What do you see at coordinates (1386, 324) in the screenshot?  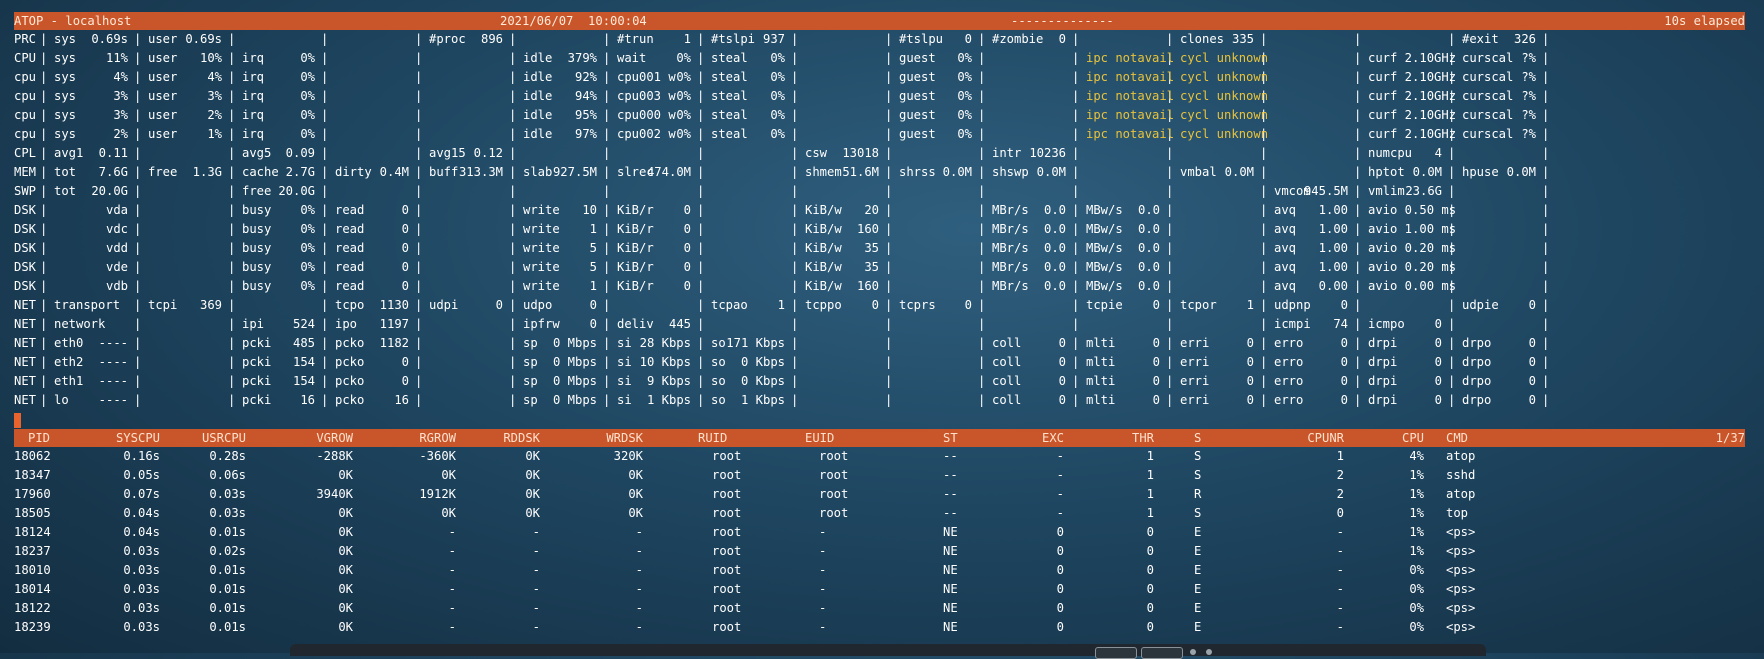 I see `stat-key: icmpo` at bounding box center [1386, 324].